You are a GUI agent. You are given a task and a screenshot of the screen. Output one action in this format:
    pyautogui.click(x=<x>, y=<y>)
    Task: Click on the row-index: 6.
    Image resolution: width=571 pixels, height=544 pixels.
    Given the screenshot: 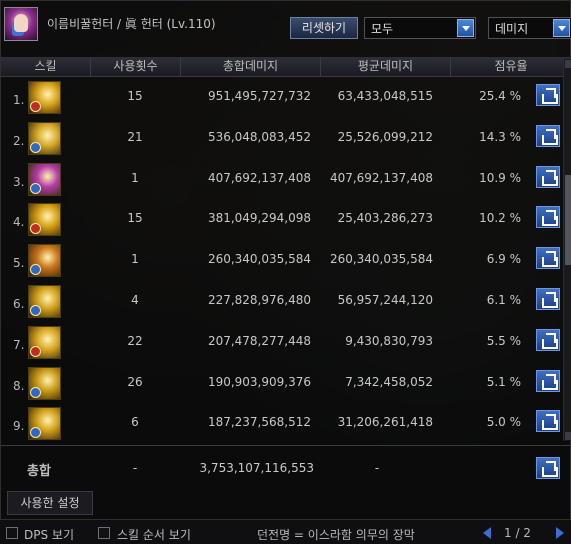 What is the action you would take?
    pyautogui.click(x=19, y=304)
    